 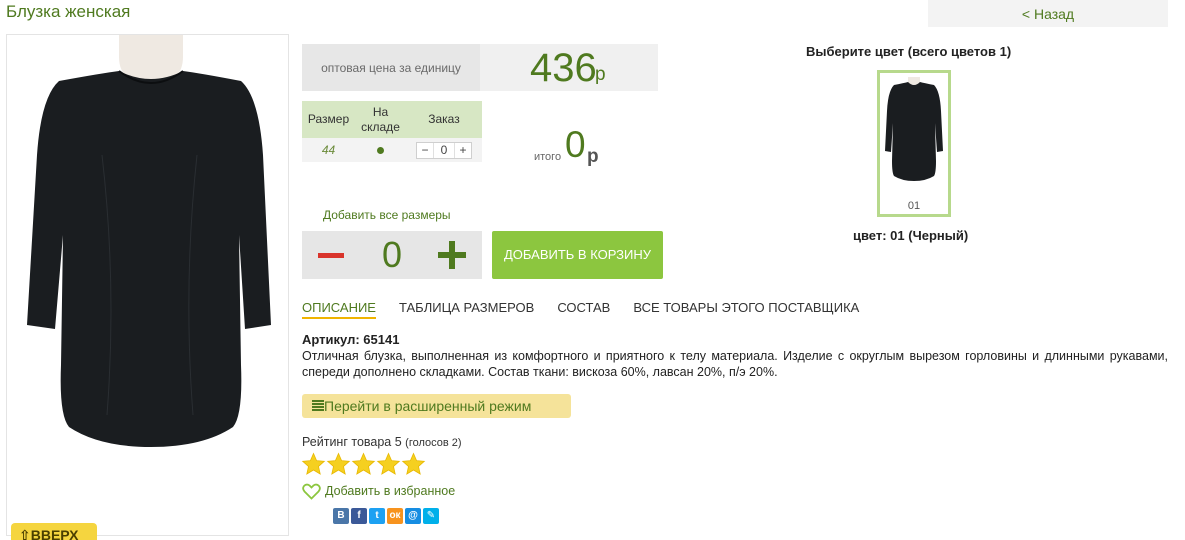 What do you see at coordinates (428, 406) in the screenshot?
I see `extended-mode-label: Перейти в расширенный режим` at bounding box center [428, 406].